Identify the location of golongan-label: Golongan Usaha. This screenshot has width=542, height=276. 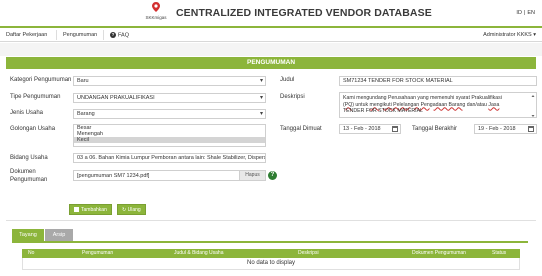
(33, 129).